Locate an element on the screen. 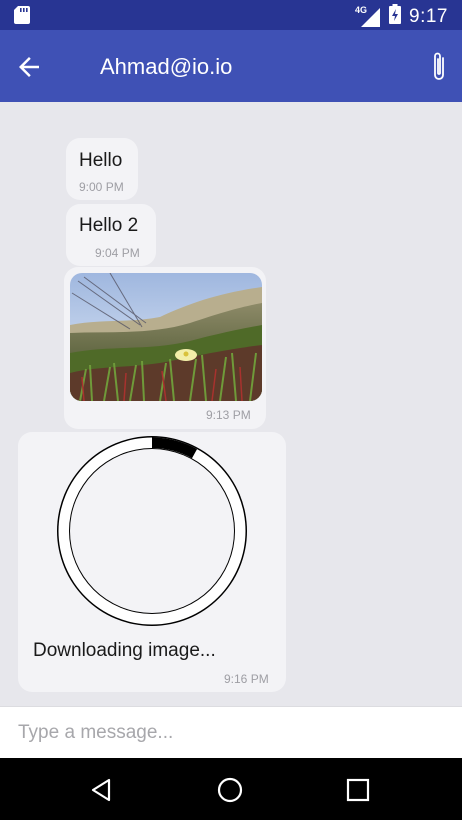 This screenshot has width=462, height=820. message-bubble: Hello 2 9:04 PM is located at coordinates (111, 235).